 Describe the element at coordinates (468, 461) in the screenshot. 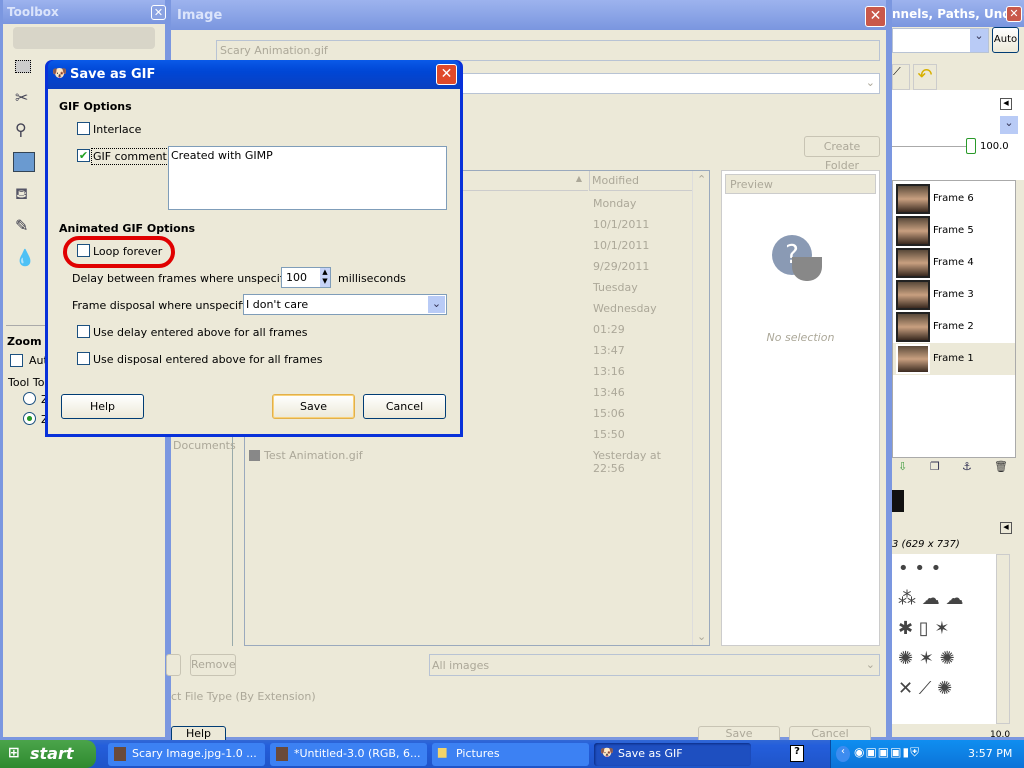

I see `file-row: Test Animation.gif Yesterday at 22:56` at that location.